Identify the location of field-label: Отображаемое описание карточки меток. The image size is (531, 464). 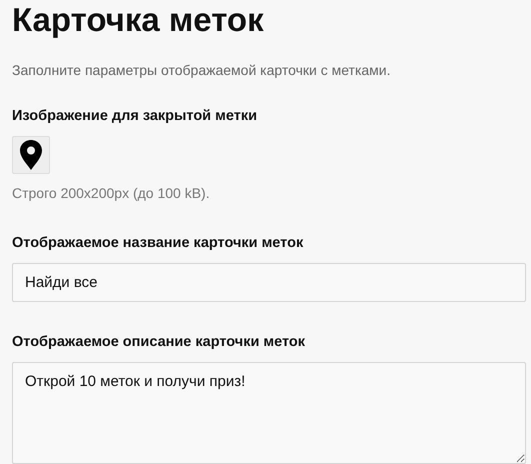
(159, 342).